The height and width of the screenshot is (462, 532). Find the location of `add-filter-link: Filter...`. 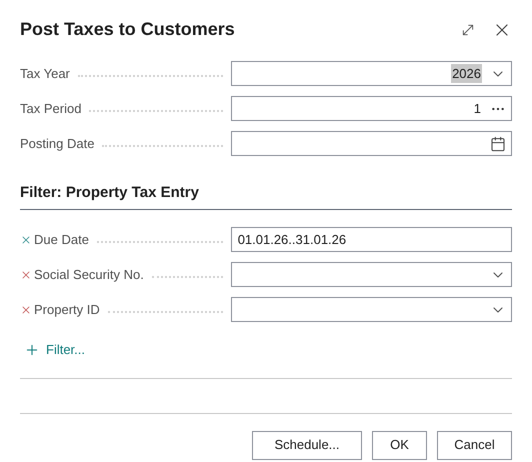

add-filter-link: Filter... is located at coordinates (53, 350).